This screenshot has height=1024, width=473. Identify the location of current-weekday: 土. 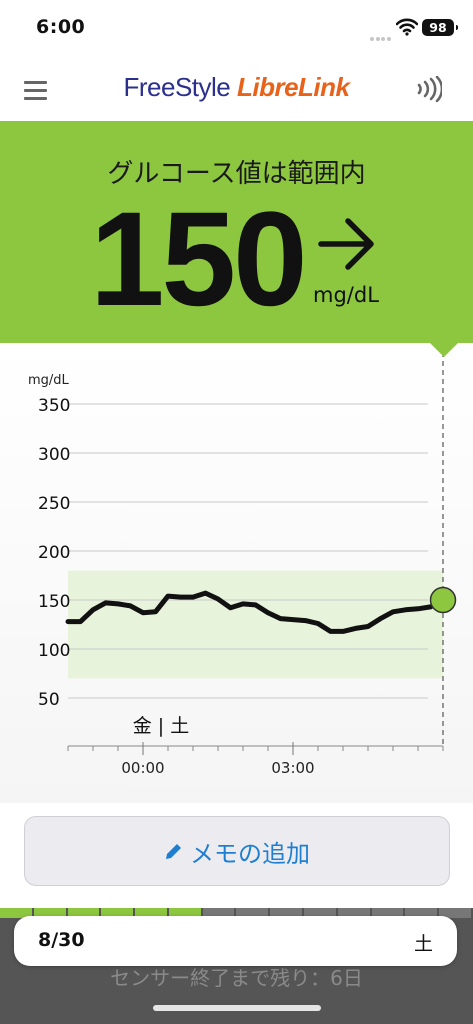
(423, 944).